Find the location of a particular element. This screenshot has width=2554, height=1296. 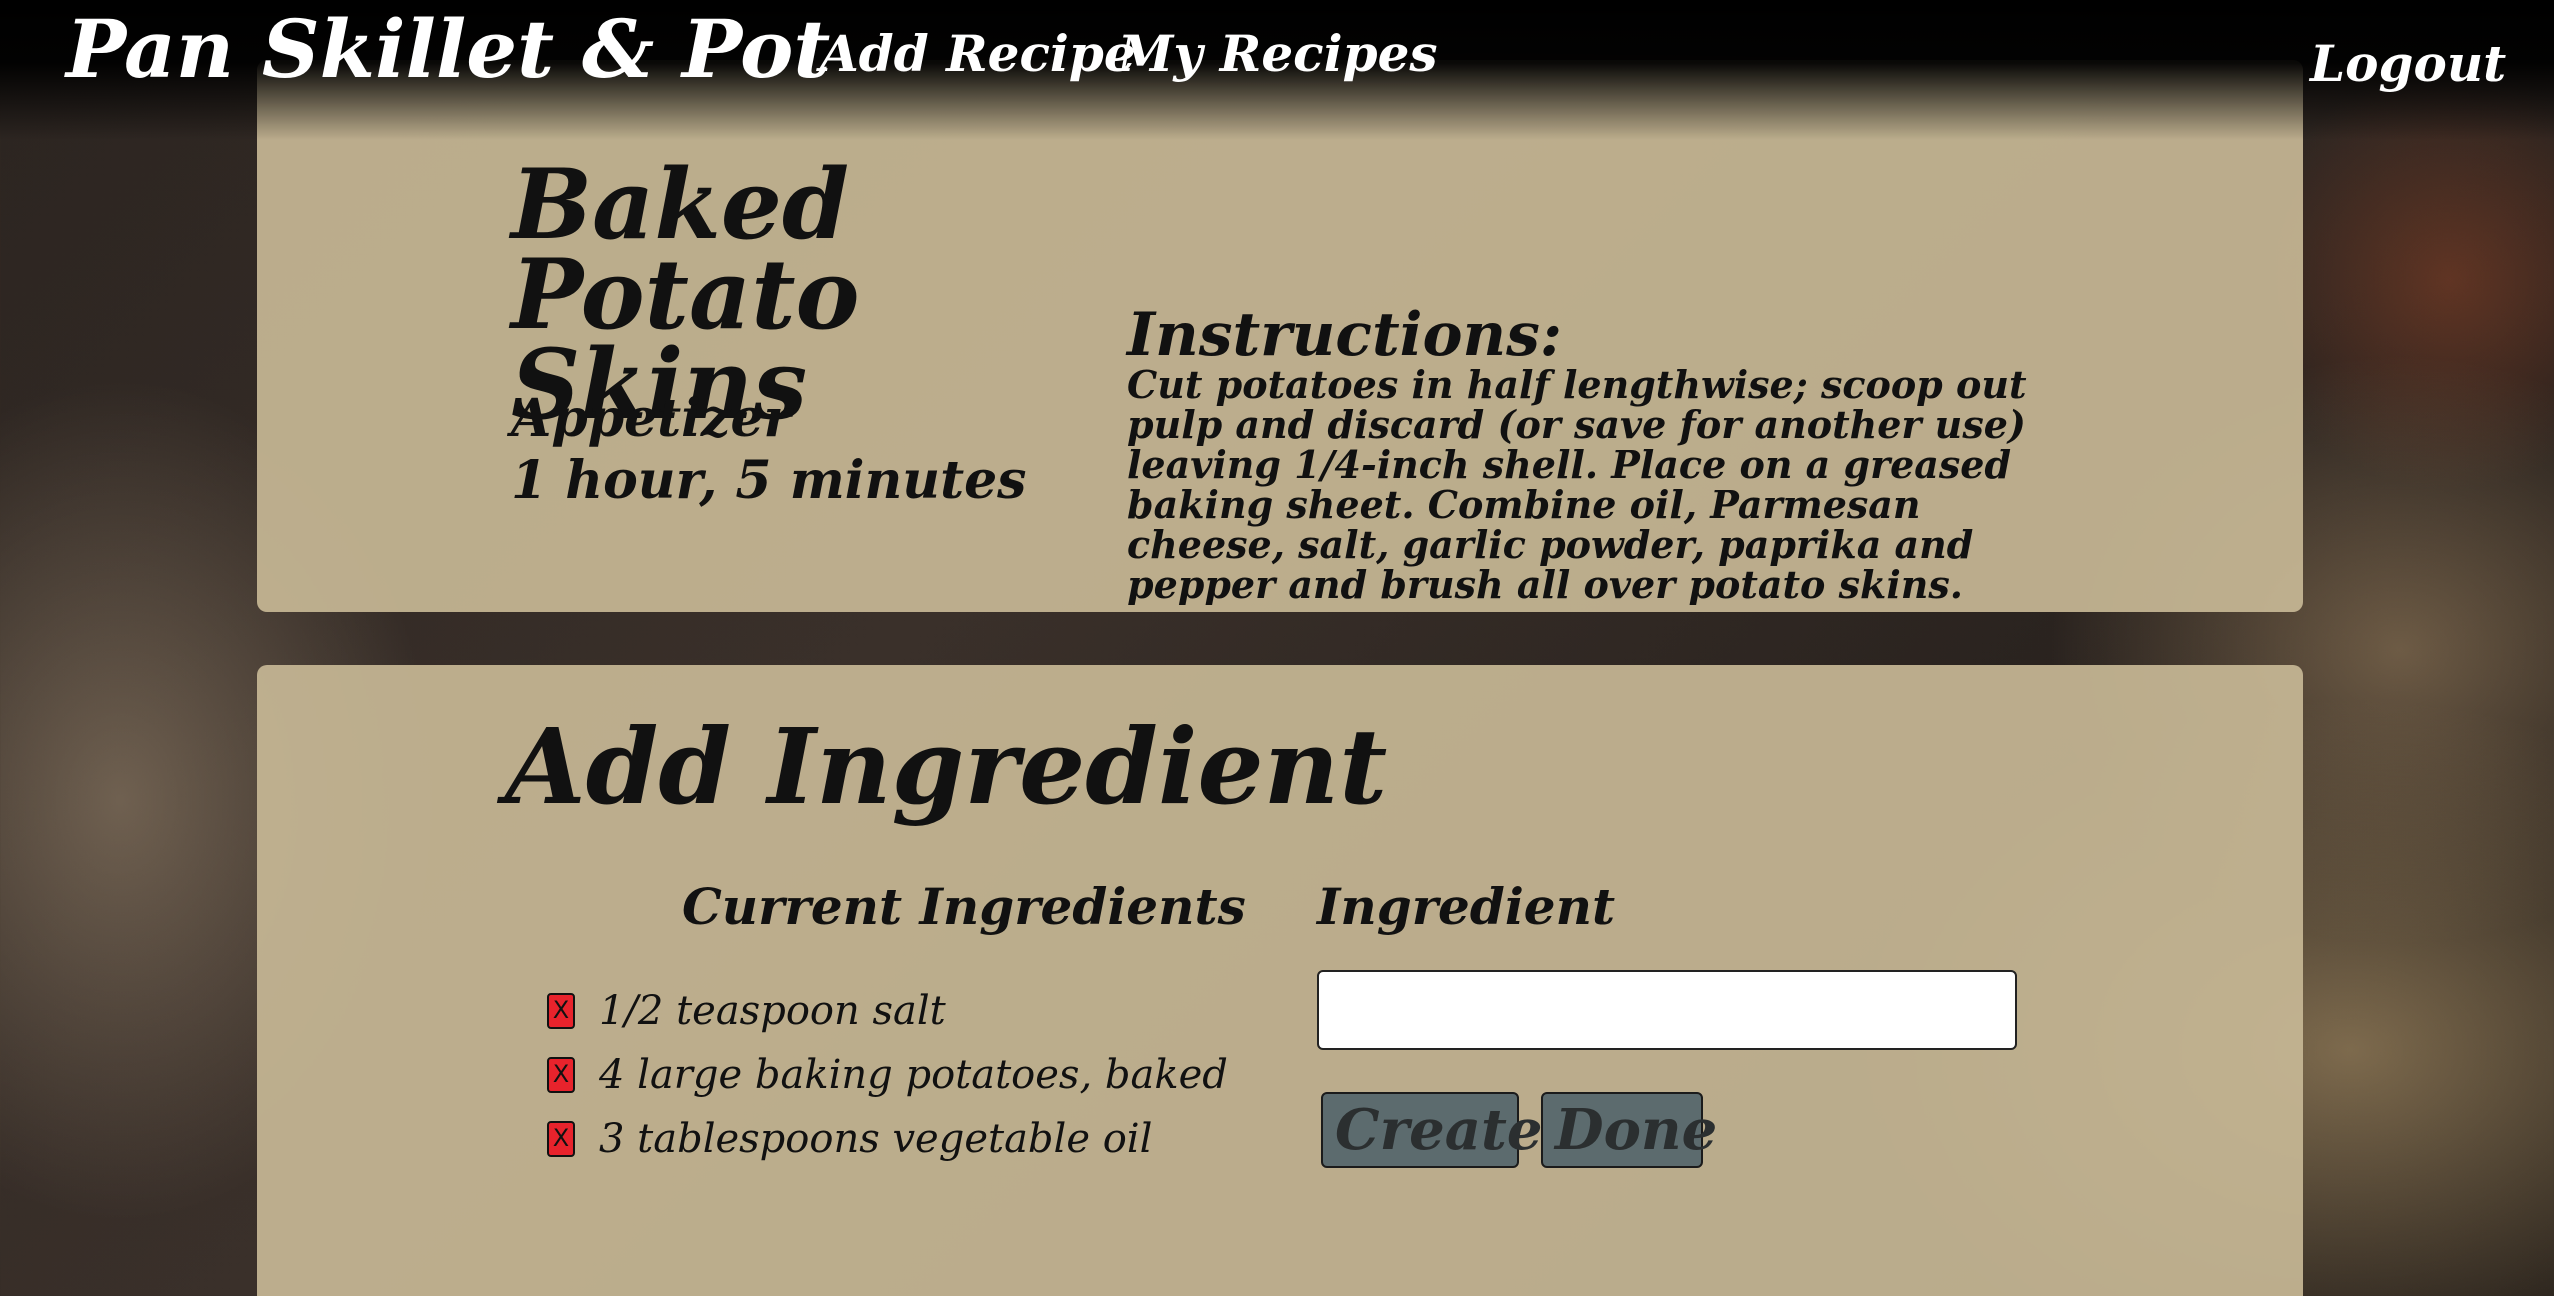

brand-logo: Pan Skillet & Pot is located at coordinates (448, 49).